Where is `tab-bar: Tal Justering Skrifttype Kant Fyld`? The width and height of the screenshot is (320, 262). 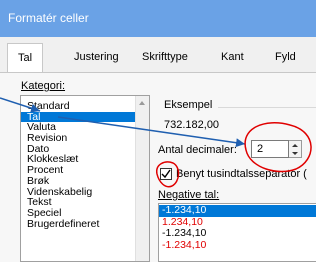
tab-bar: Tal Justering Skrifttype Kant Fyld is located at coordinates (158, 55).